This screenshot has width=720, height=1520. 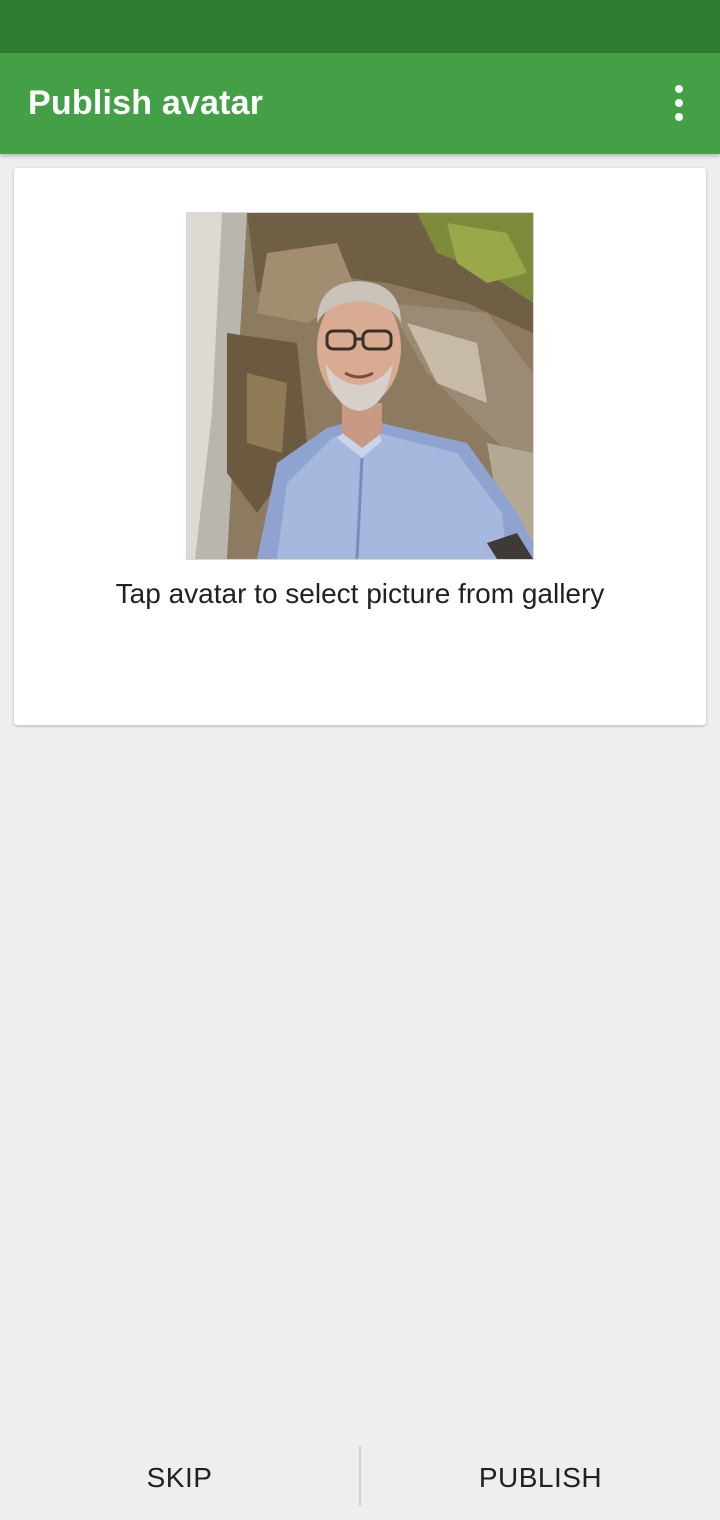 I want to click on more-vert-icon, so click(x=679, y=89).